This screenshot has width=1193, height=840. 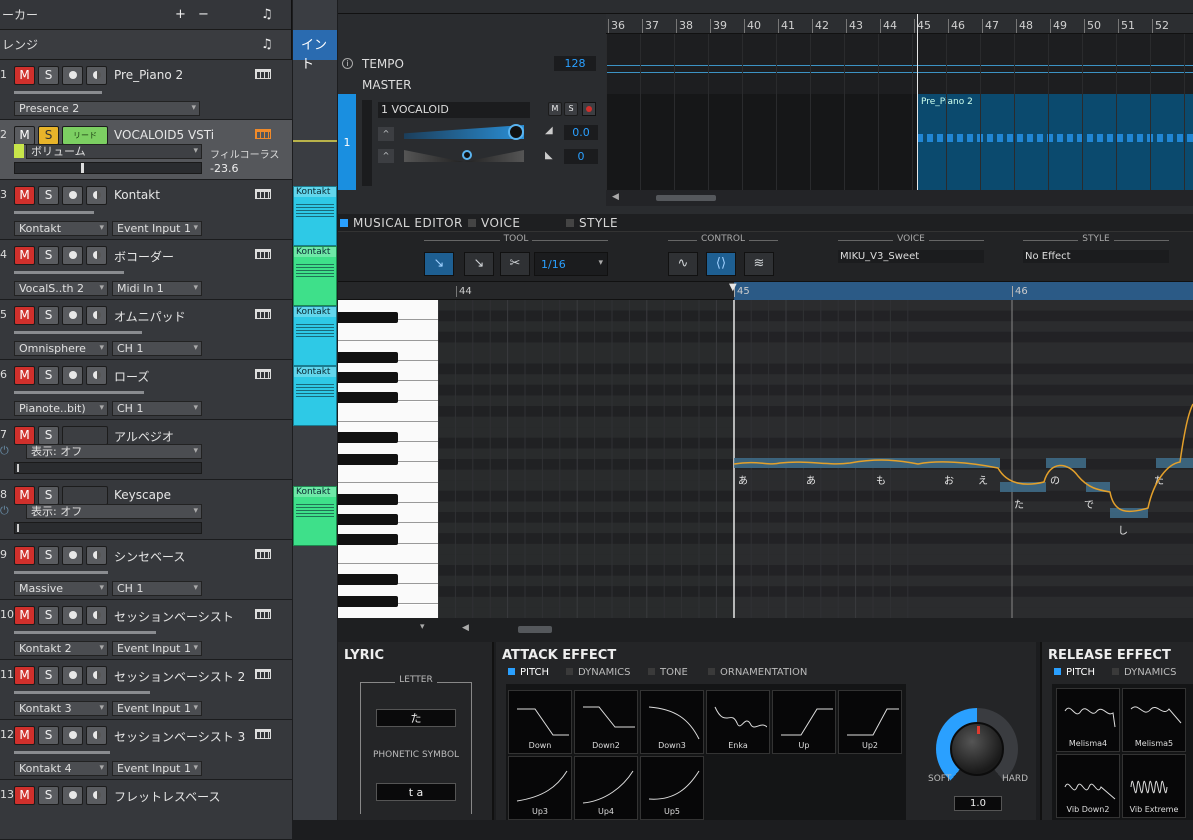 I want to click on track-row: 10MS セッションベーシスト Kontakt 2 Event Input 1, so click(x=146, y=630).